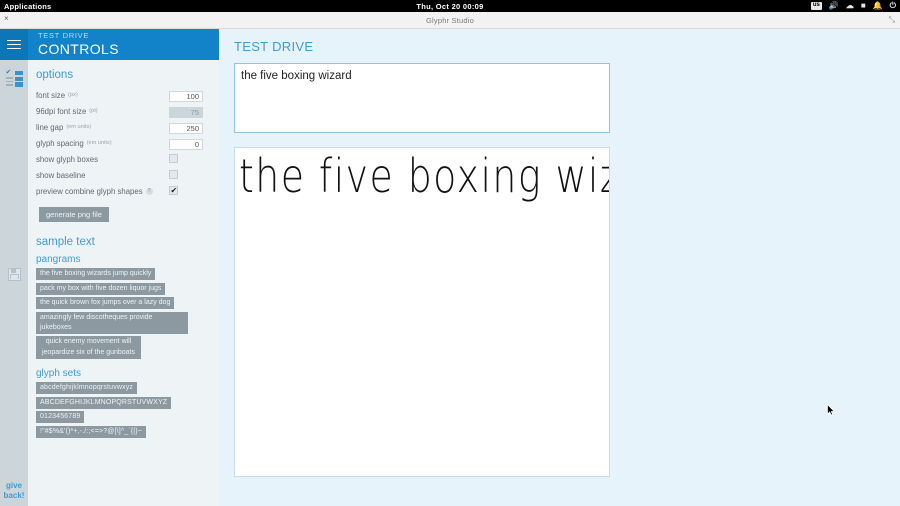 Image resolution: width=900 pixels, height=506 pixels. Describe the element at coordinates (863, 6) in the screenshot. I see `battery-icon: ■` at that location.